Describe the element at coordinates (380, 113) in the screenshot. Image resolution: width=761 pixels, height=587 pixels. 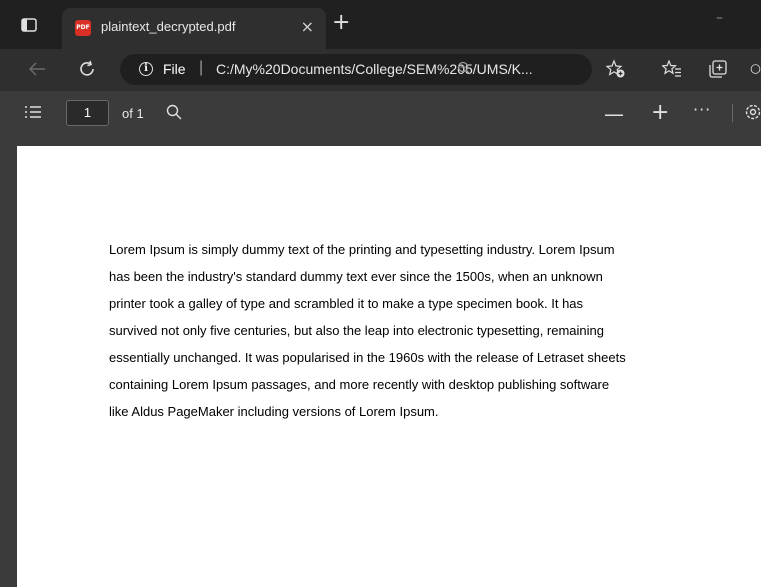
I see `pdf-toolbar: 1 of 1 — + ···` at that location.